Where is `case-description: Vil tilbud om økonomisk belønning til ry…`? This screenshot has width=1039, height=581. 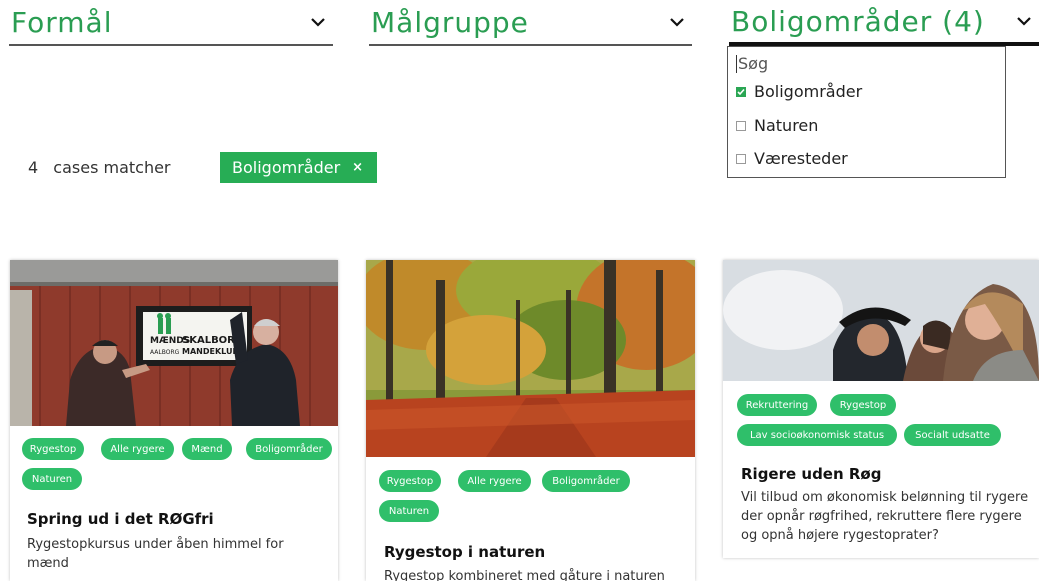
case-description: Vil tilbud om økonomisk belønning til ry… is located at coordinates (885, 516).